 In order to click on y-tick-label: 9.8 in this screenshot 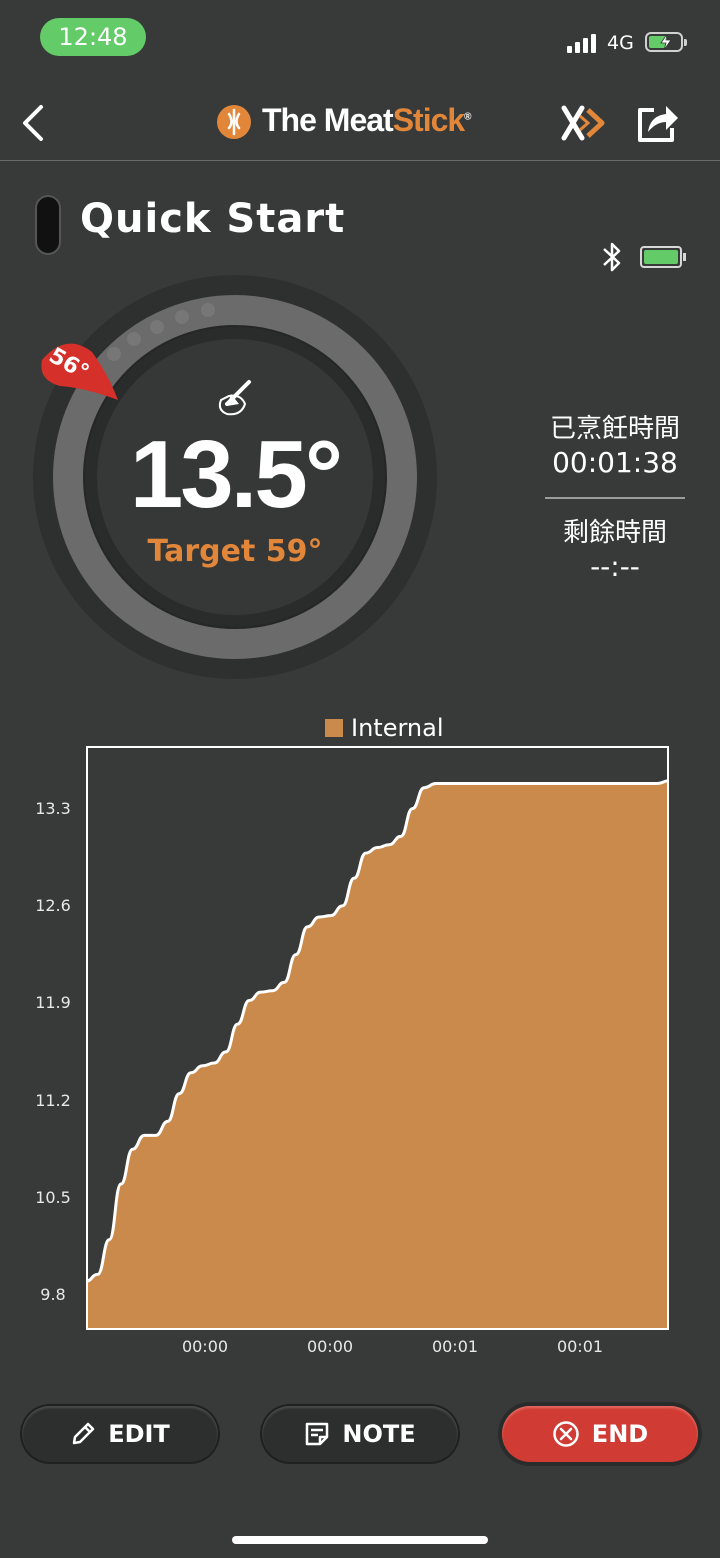, I will do `click(53, 1295)`.